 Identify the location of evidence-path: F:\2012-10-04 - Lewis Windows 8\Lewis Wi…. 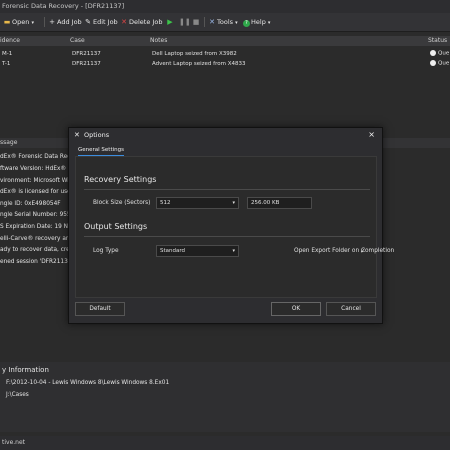
(88, 383).